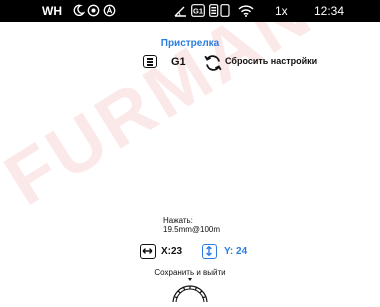 This screenshot has width=380, height=307. Describe the element at coordinates (190, 43) in the screenshot. I see `page-title: Пристрелка` at that location.